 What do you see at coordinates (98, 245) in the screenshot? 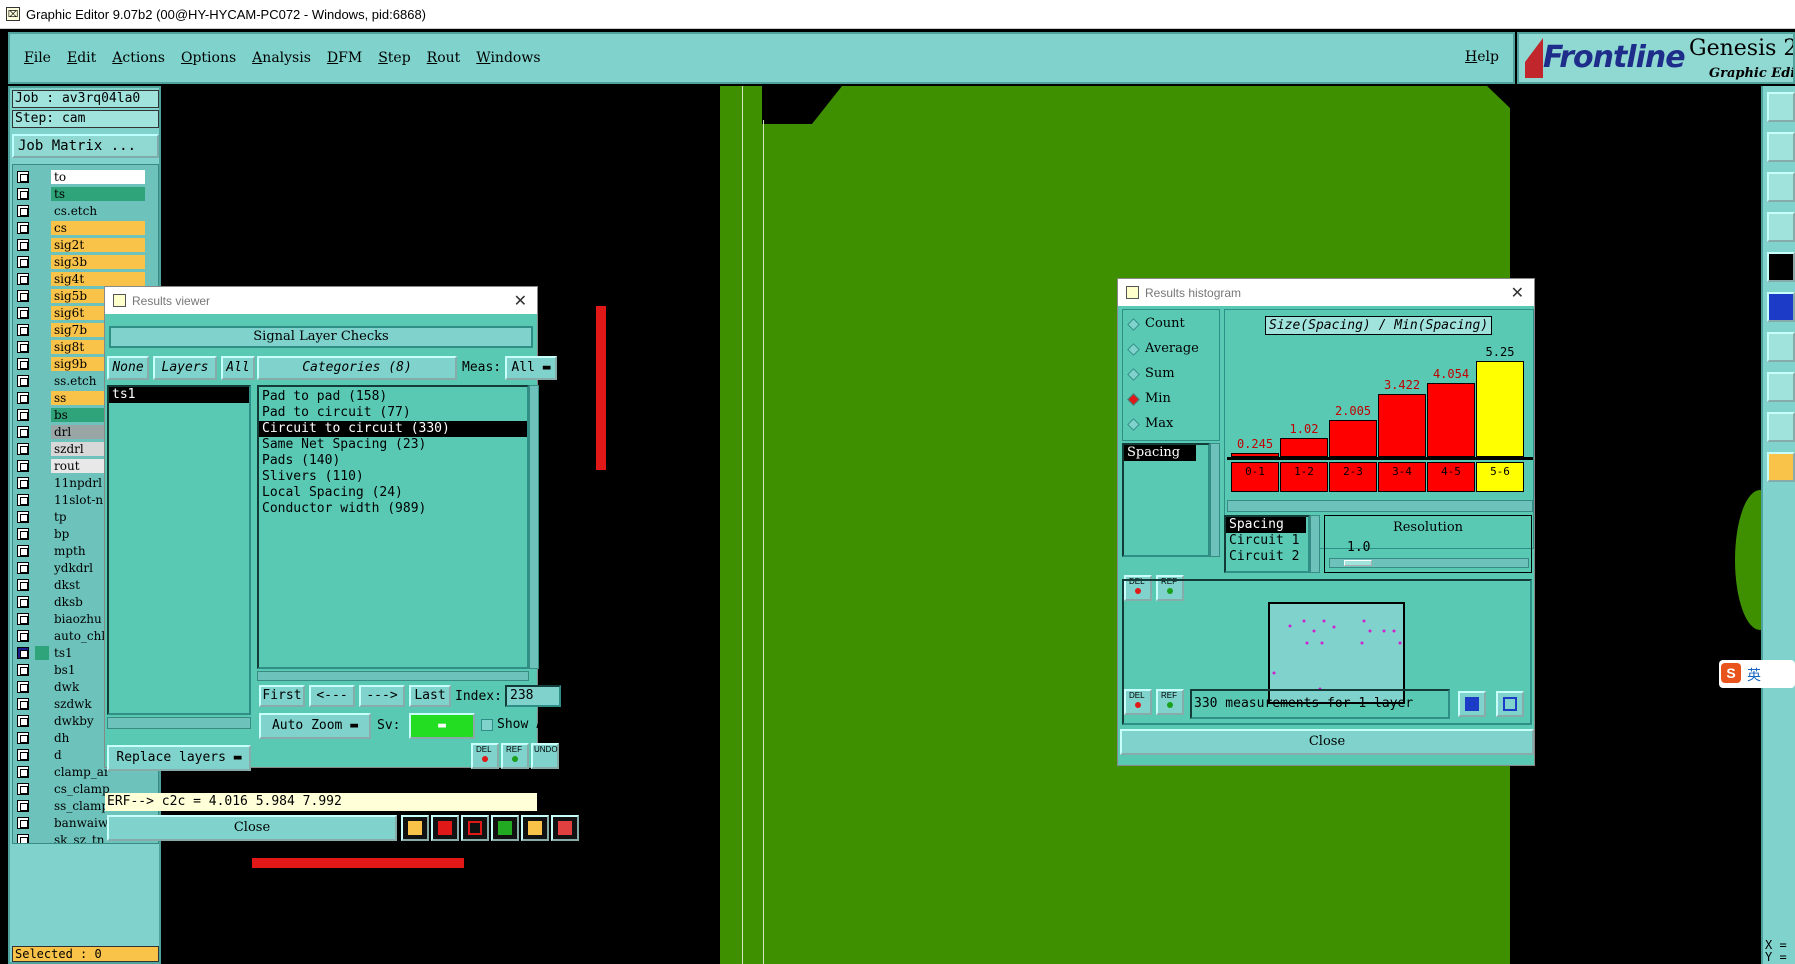
I see `layer-name: sig2t` at bounding box center [98, 245].